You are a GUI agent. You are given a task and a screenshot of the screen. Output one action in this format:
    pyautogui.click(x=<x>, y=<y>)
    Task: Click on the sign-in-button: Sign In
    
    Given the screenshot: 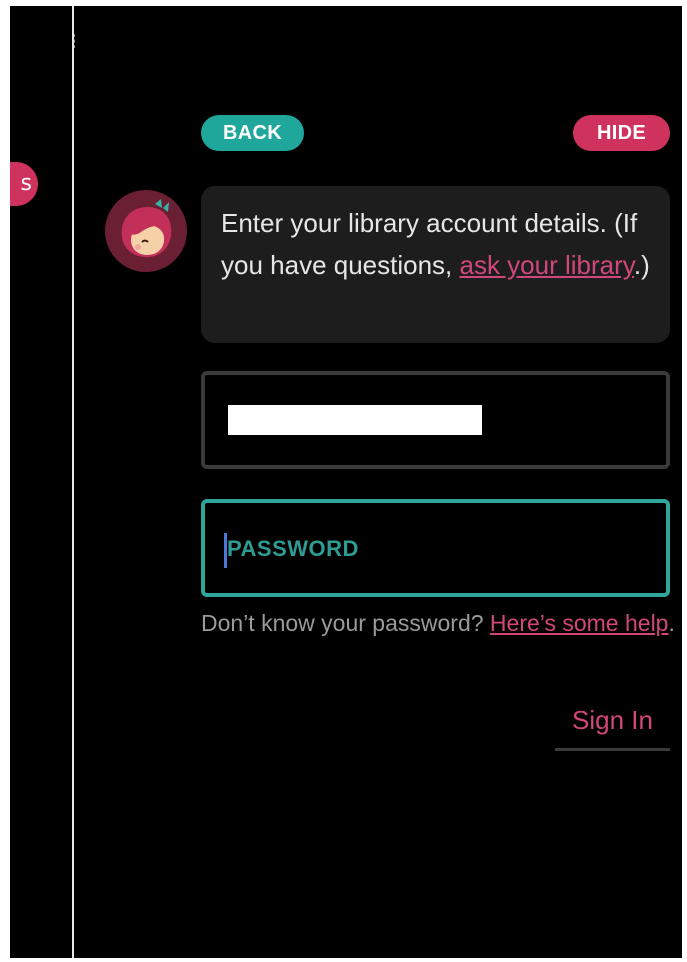 What is the action you would take?
    pyautogui.click(x=612, y=724)
    